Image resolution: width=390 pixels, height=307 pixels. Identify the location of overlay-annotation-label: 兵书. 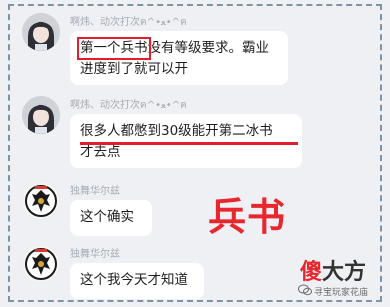
(247, 216).